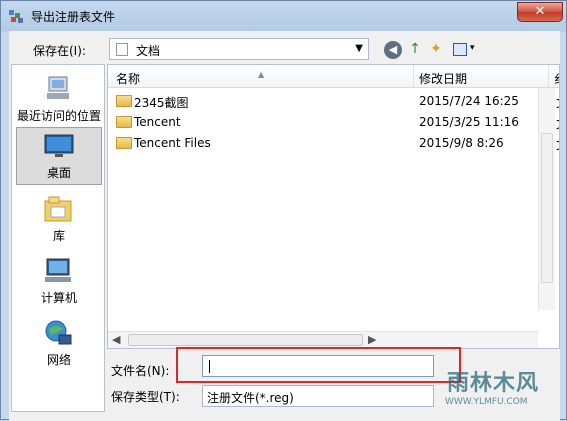 This screenshot has width=567, height=421. Describe the element at coordinates (250, 398) in the screenshot. I see `file-type-value: 注册文件(*.reg)` at that location.